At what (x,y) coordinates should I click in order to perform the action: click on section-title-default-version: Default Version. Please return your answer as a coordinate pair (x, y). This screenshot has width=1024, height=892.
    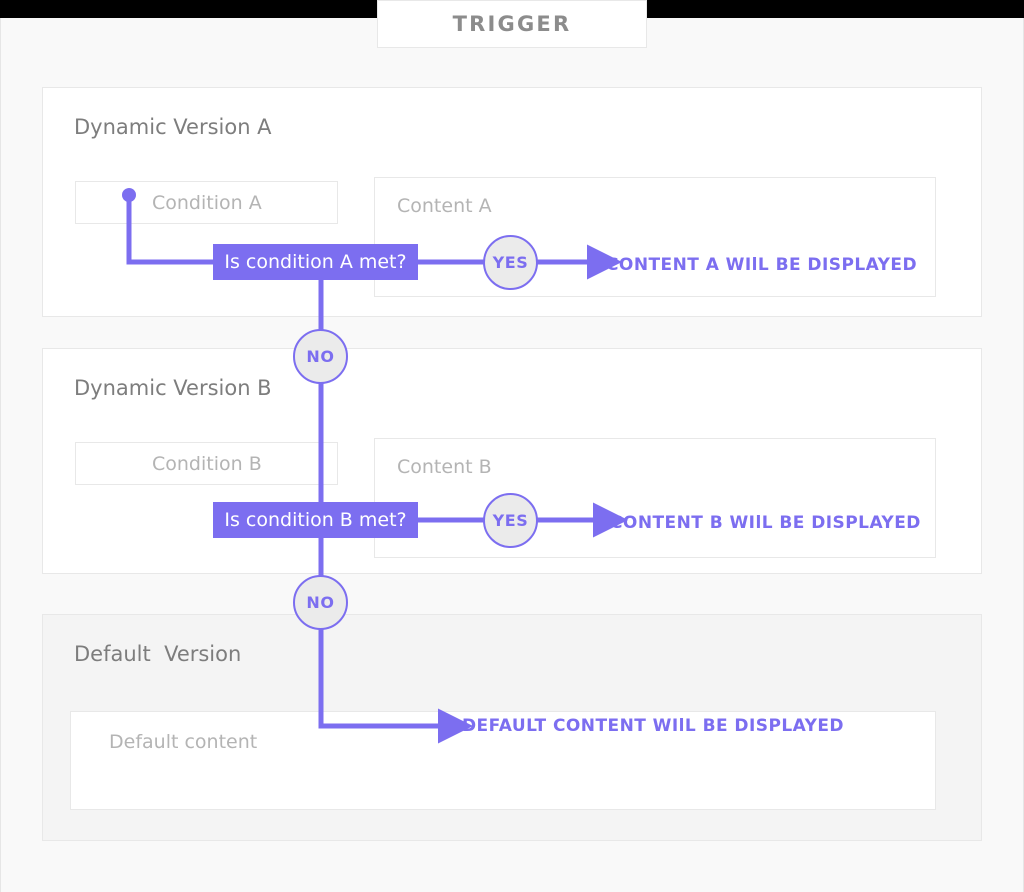
    Looking at the image, I should click on (158, 654).